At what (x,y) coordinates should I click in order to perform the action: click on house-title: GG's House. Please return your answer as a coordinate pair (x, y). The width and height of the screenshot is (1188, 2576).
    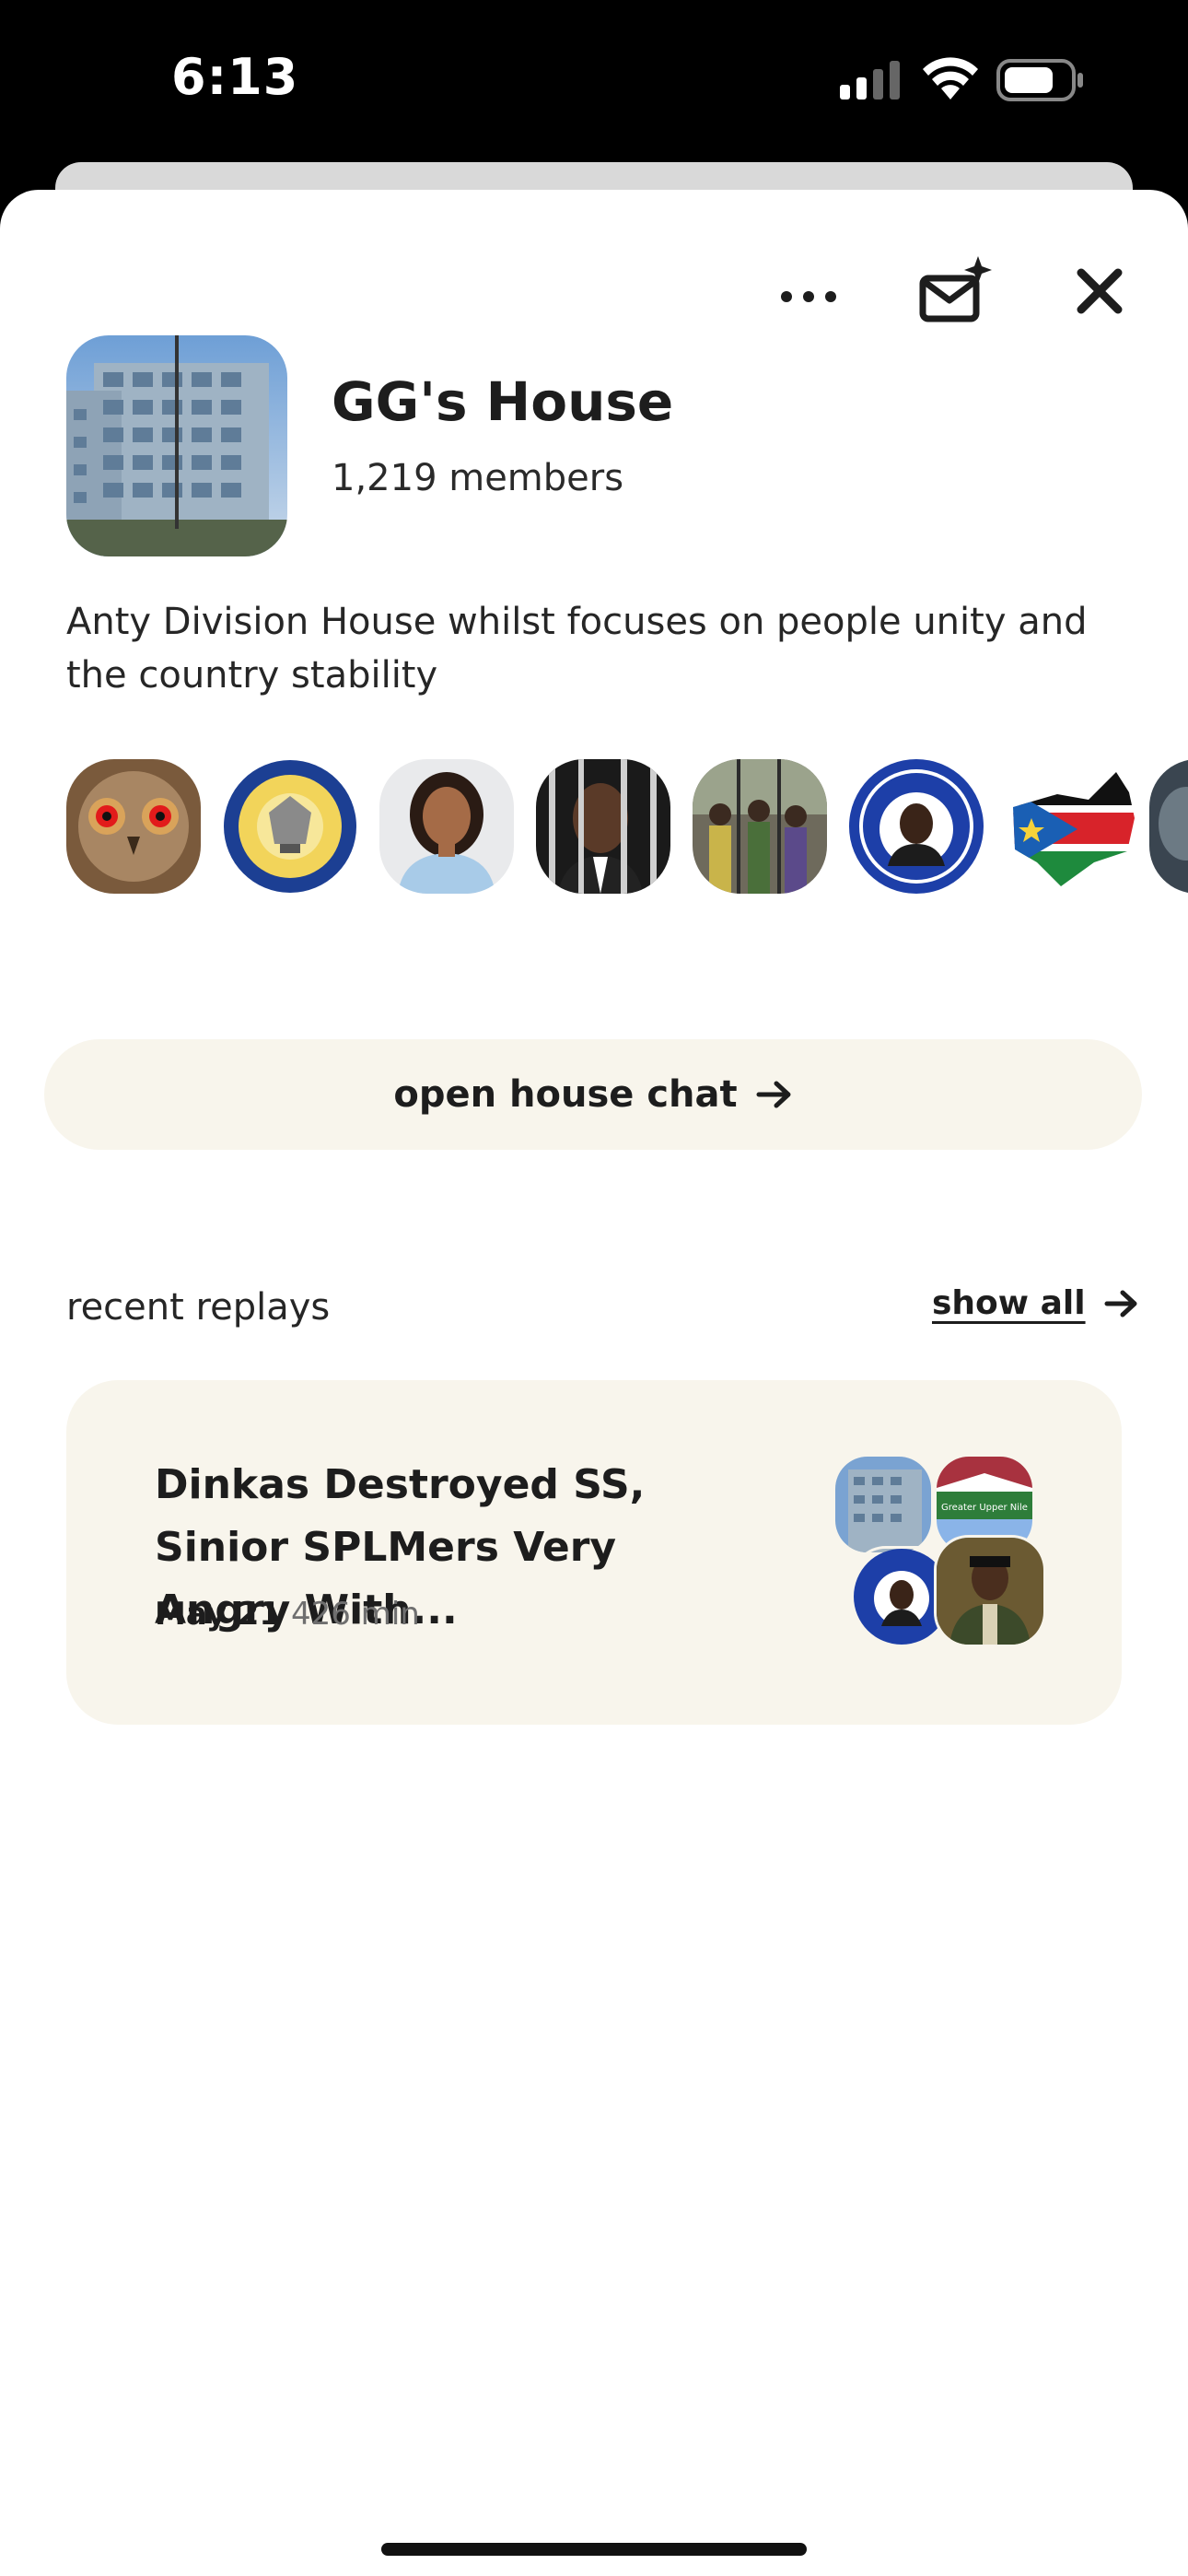
    Looking at the image, I should click on (503, 401).